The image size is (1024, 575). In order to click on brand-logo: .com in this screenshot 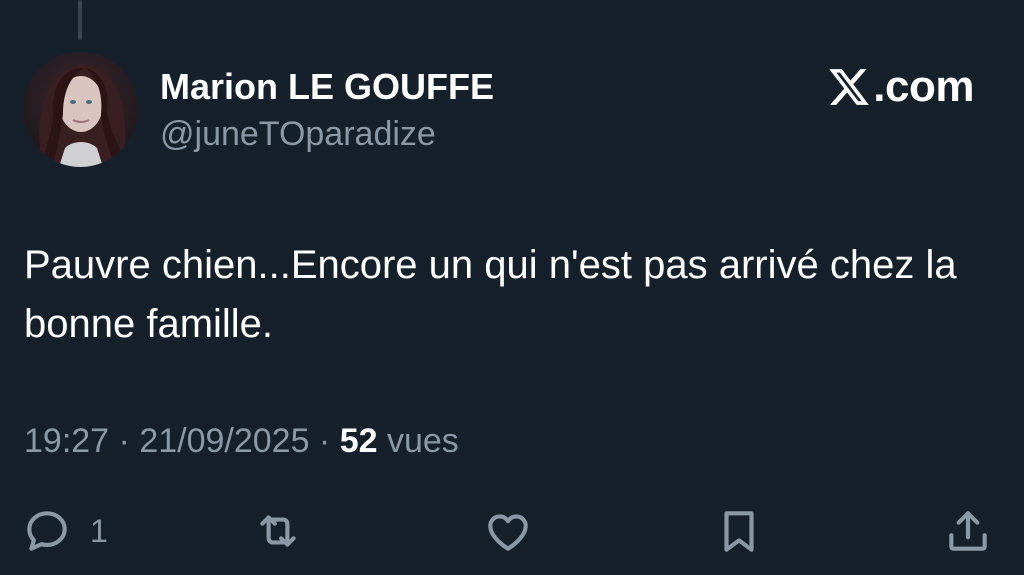, I will do `click(900, 87)`.